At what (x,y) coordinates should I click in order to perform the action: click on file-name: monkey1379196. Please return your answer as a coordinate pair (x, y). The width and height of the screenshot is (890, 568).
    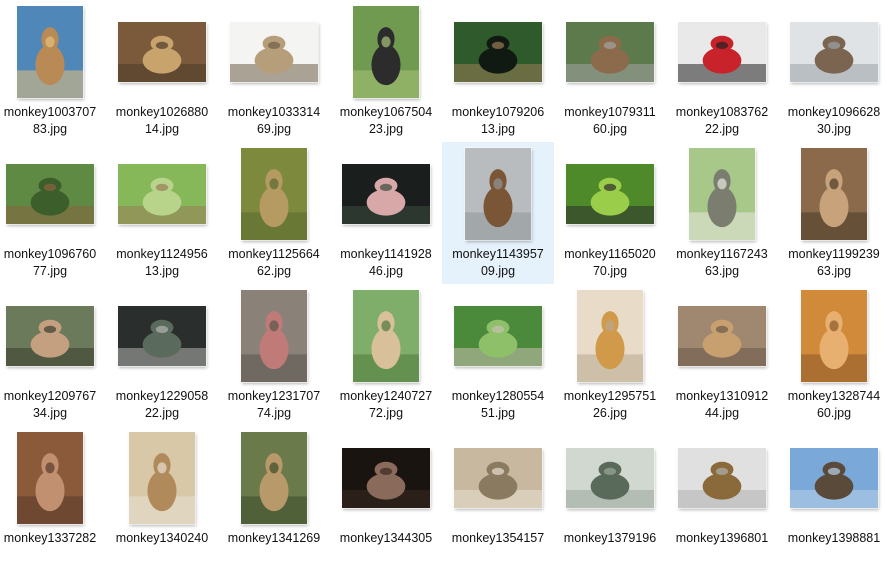
    Looking at the image, I should click on (610, 538).